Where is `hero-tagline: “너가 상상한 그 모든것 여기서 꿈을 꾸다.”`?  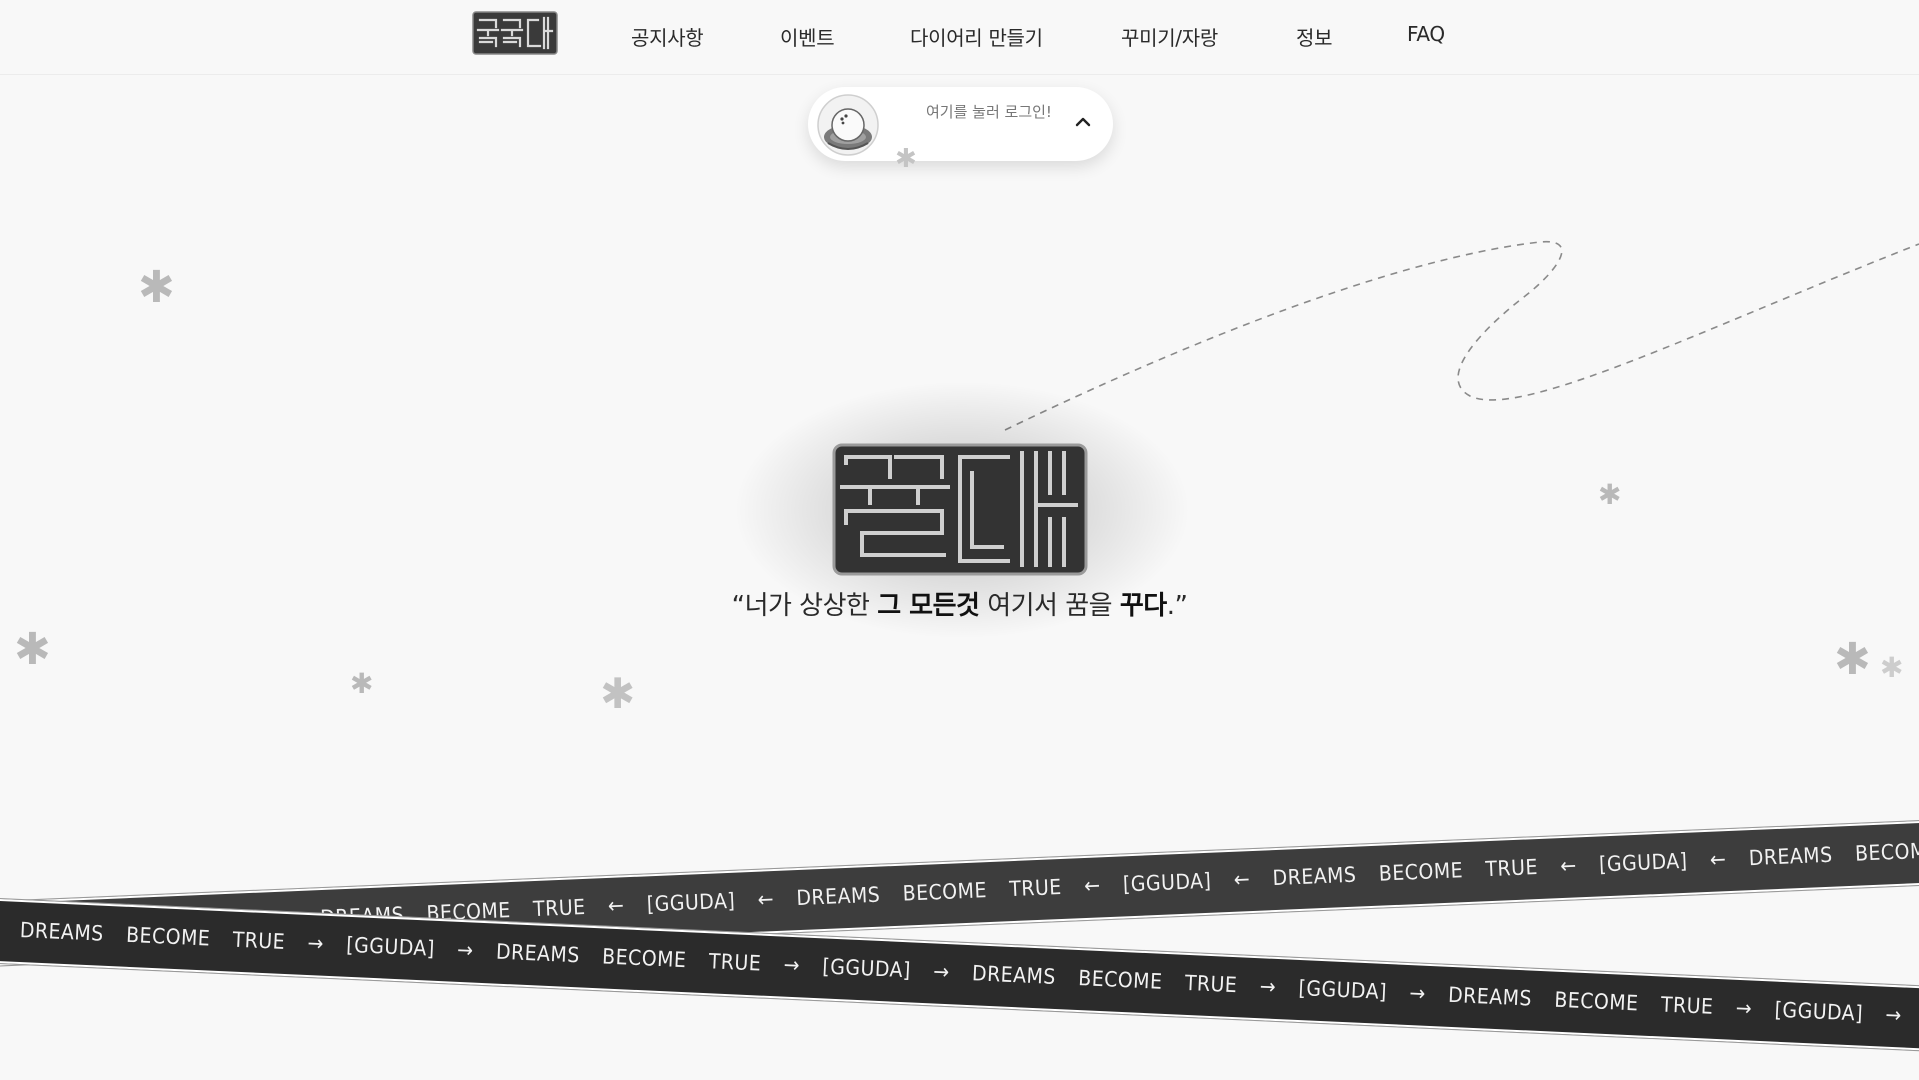 hero-tagline: “너가 상상한 그 모든것 여기서 꿈을 꾸다.” is located at coordinates (959, 603).